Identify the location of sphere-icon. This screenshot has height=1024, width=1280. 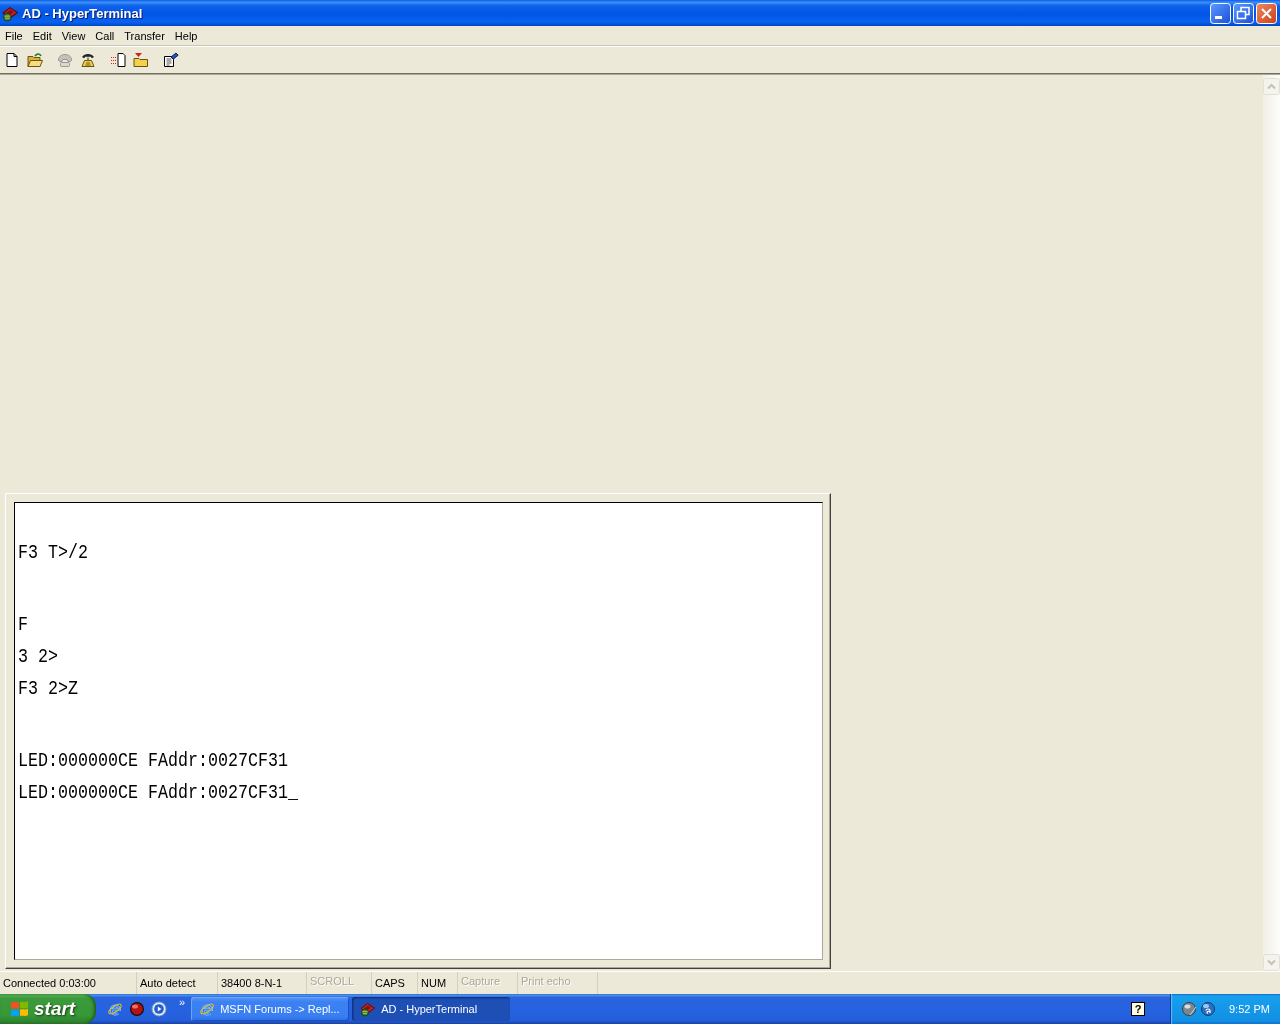
(1189, 1009).